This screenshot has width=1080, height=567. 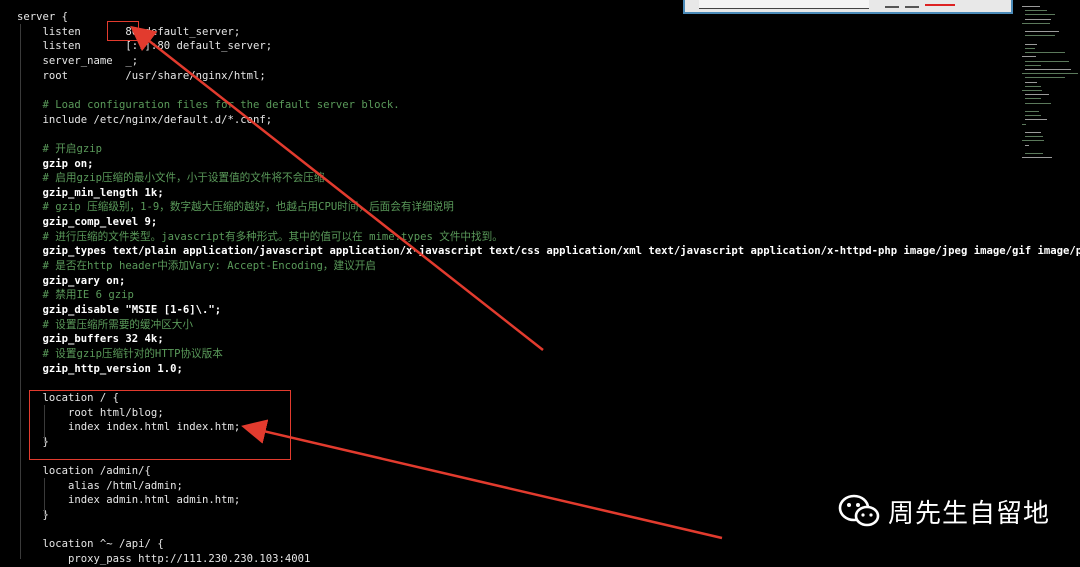 I want to click on watermark: 周先生自留地, so click(x=944, y=511).